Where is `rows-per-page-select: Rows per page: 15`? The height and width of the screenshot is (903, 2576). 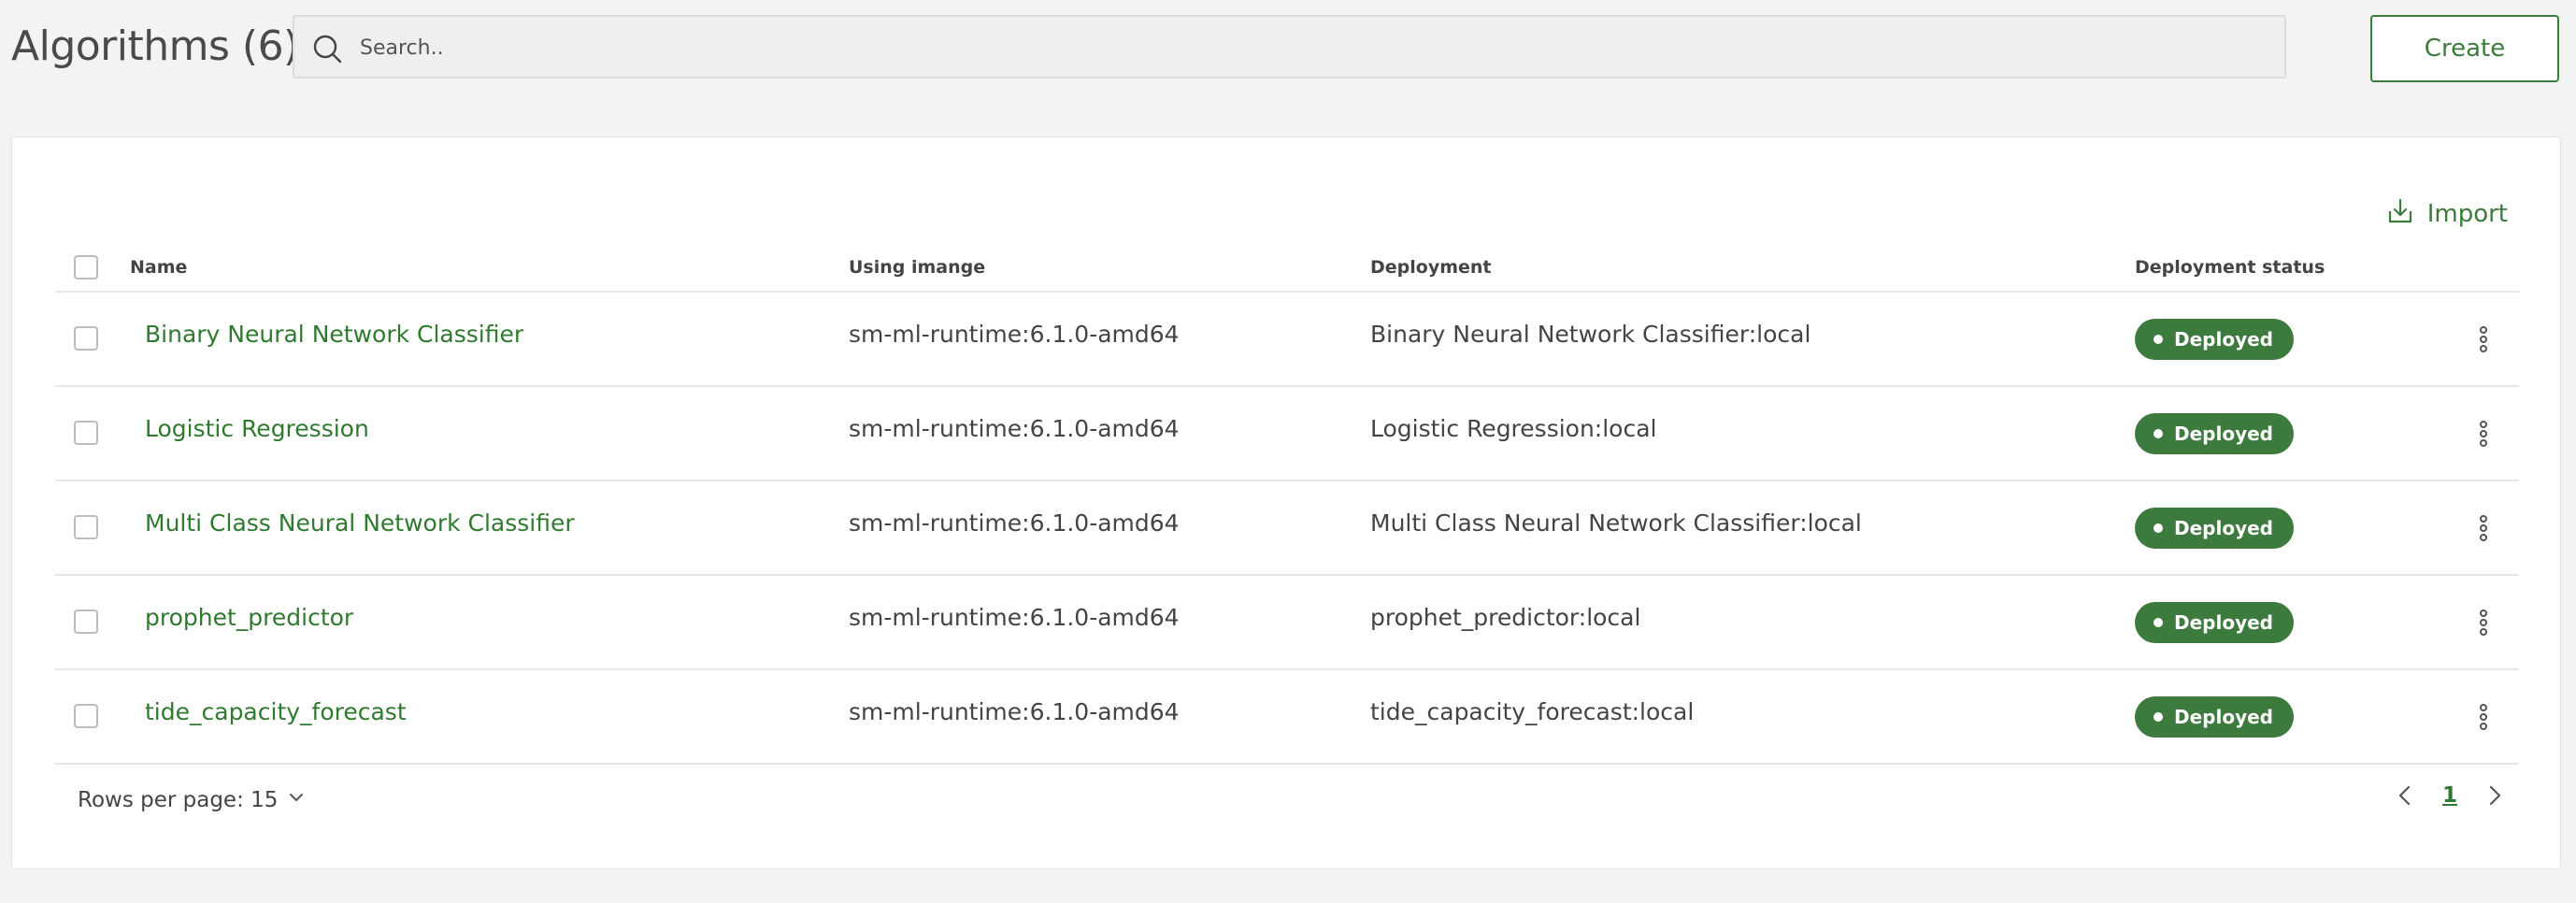 rows-per-page-select: Rows per page: 15 is located at coordinates (192, 800).